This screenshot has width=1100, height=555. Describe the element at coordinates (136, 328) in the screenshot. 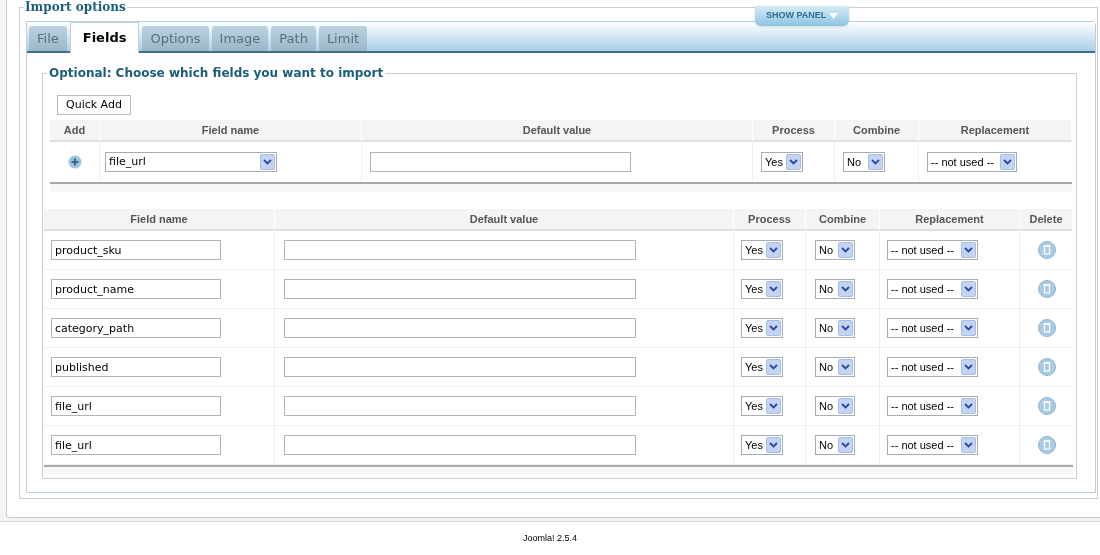

I see `input-field: category_path` at that location.